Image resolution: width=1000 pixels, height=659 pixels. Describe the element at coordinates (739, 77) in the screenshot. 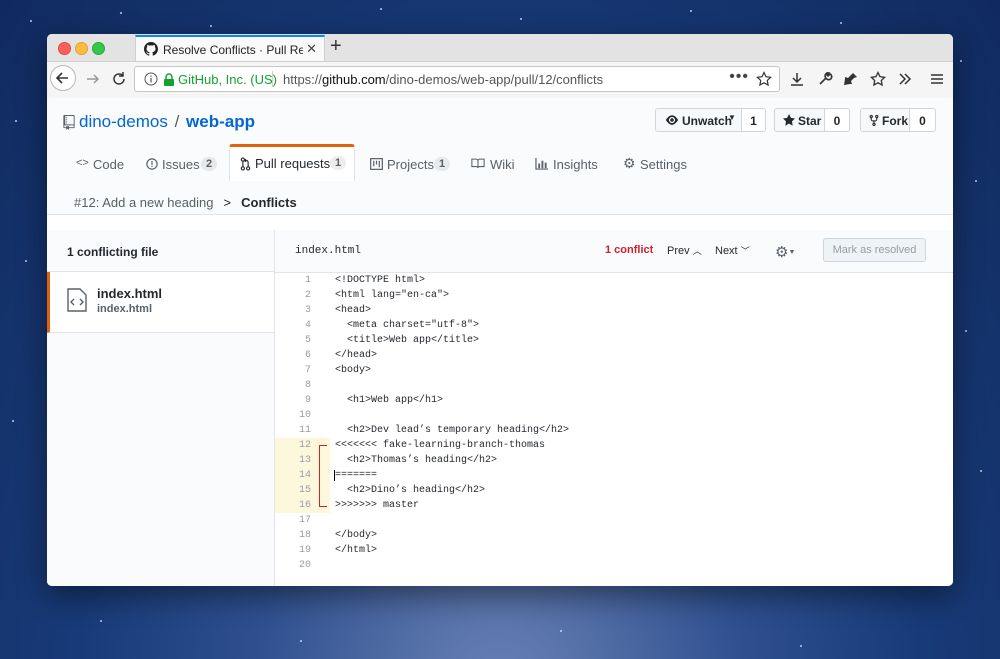

I see `page-actions-icon: •••` at that location.